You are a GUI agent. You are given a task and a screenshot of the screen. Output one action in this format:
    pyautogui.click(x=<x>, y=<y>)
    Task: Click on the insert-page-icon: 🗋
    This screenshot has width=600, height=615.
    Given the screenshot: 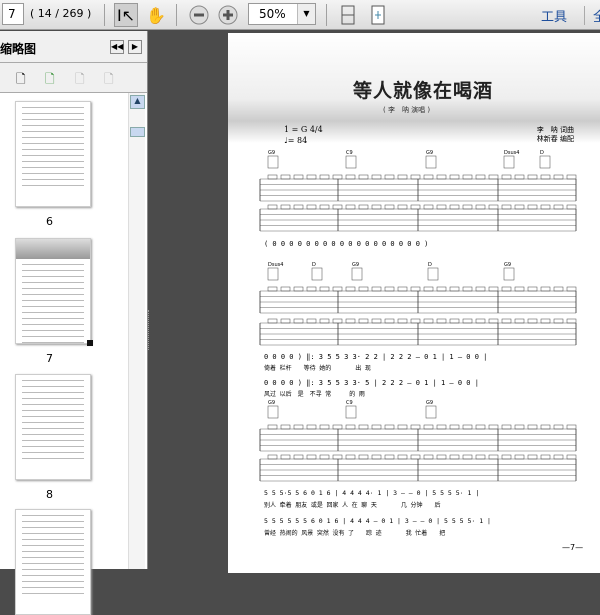 What is the action you would take?
    pyautogui.click(x=50, y=80)
    